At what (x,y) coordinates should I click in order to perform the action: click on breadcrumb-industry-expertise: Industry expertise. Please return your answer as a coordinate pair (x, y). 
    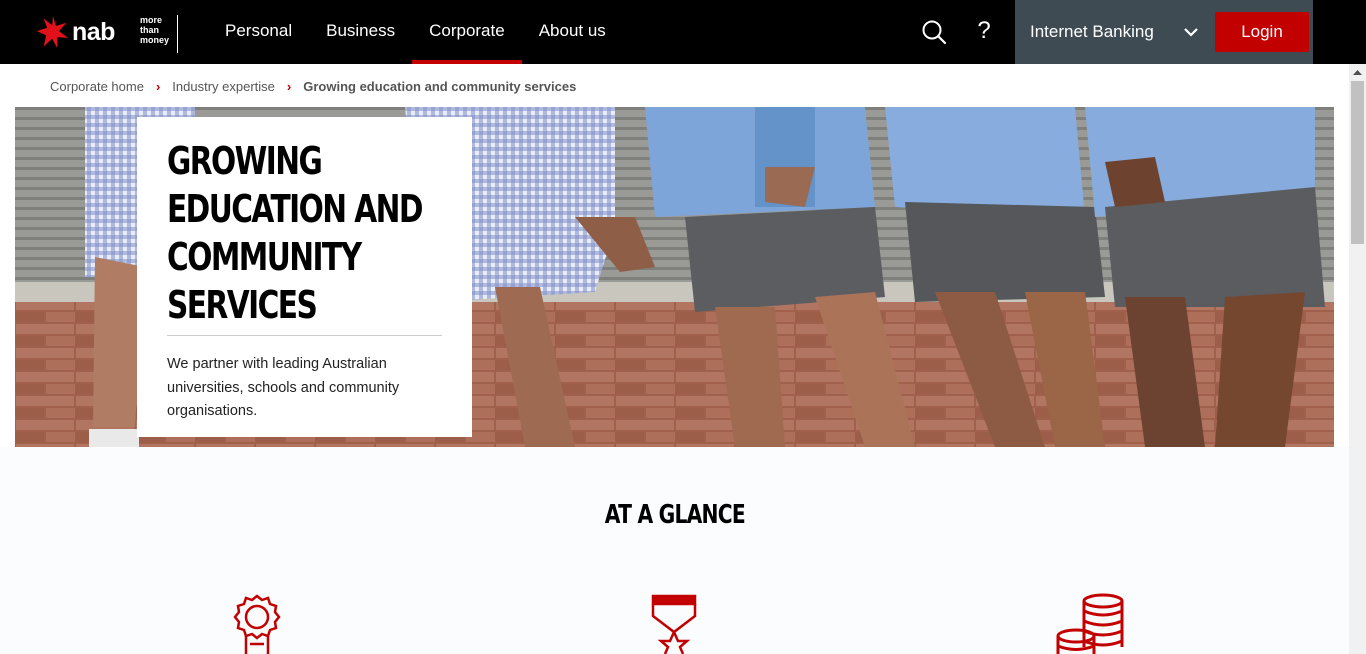
    Looking at the image, I should click on (223, 86).